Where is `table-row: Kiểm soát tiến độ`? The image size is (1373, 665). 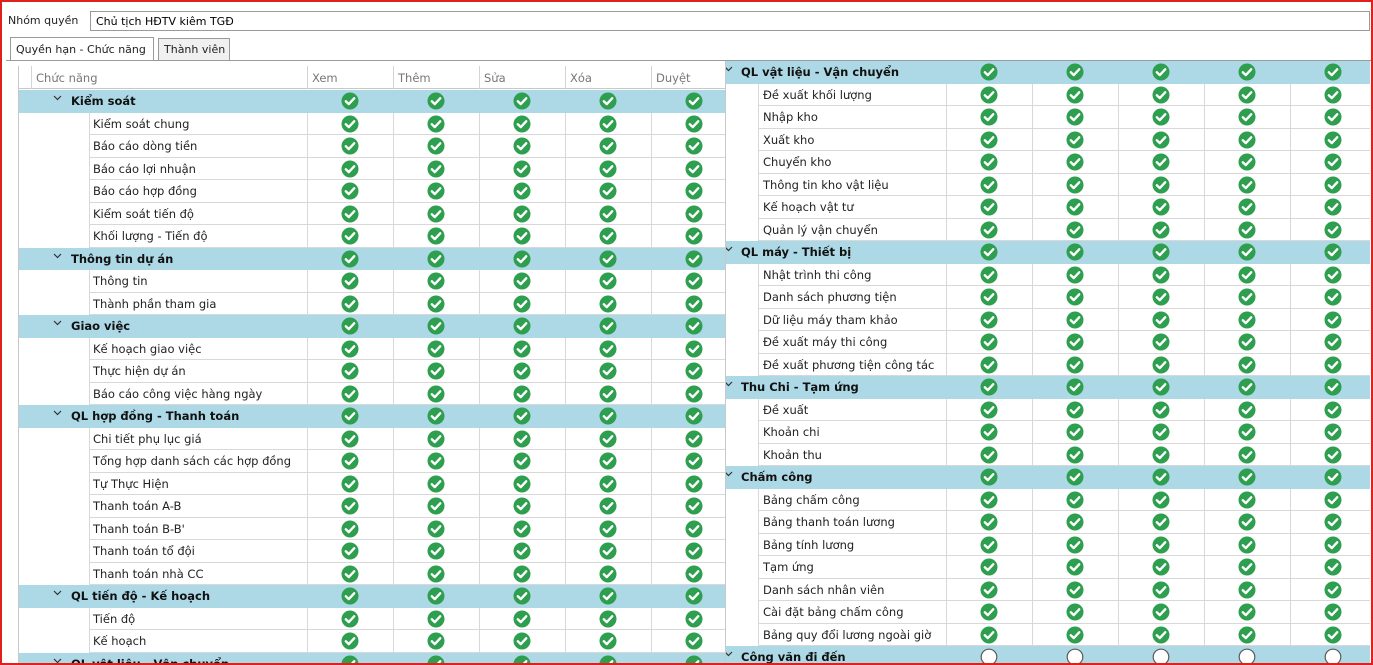 table-row: Kiểm soát tiến độ is located at coordinates (372, 213).